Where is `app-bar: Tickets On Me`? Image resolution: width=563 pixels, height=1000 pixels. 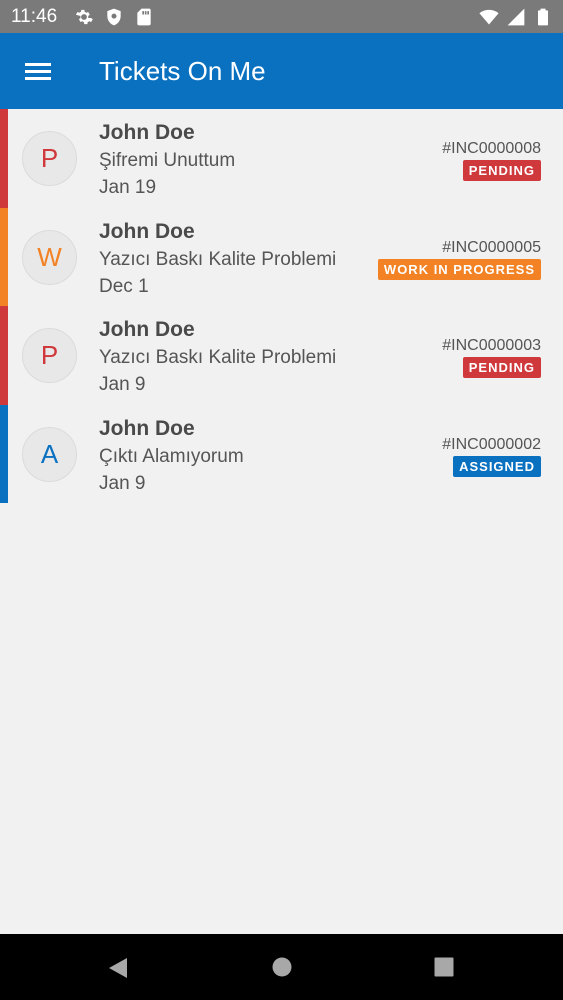
app-bar: Tickets On Me is located at coordinates (281, 71).